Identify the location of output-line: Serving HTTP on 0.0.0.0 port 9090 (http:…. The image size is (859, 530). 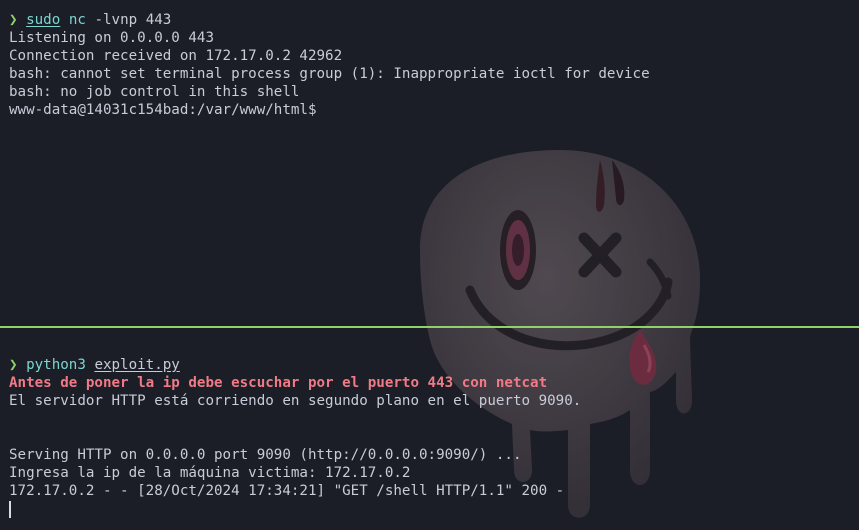
(265, 455).